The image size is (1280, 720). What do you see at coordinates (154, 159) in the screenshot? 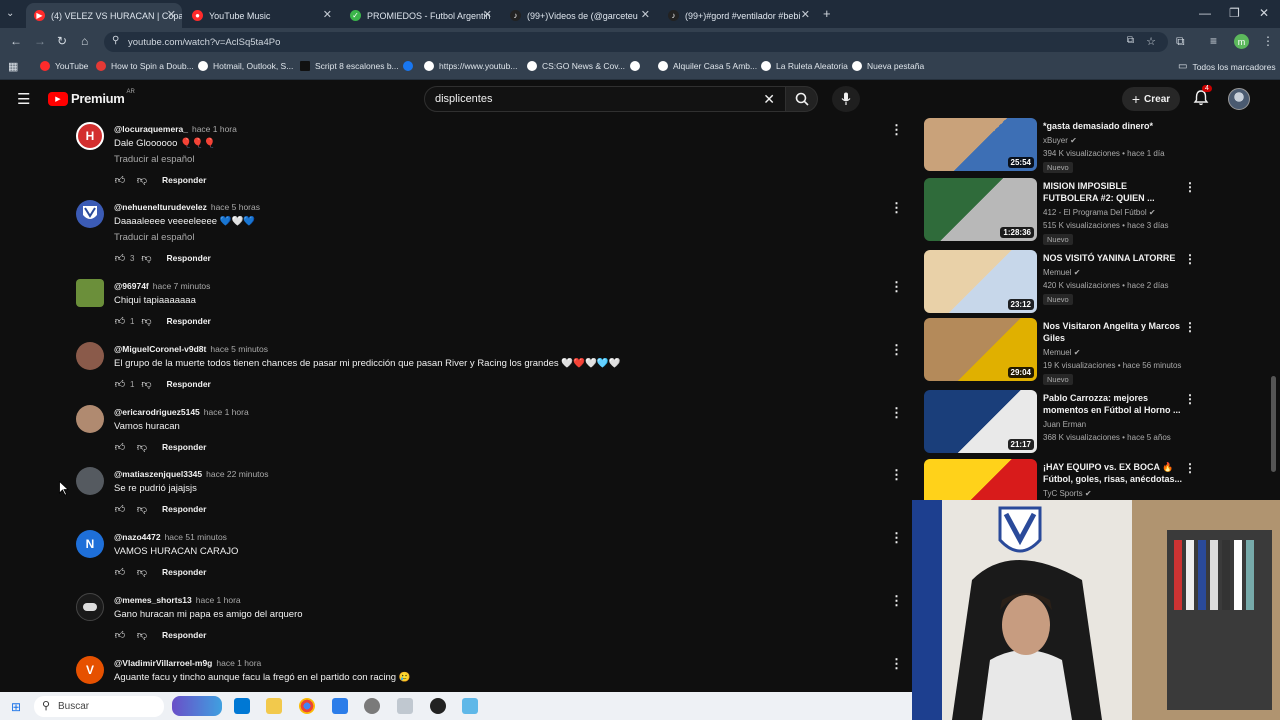
I see `translate-link: Traducir al español` at bounding box center [154, 159].